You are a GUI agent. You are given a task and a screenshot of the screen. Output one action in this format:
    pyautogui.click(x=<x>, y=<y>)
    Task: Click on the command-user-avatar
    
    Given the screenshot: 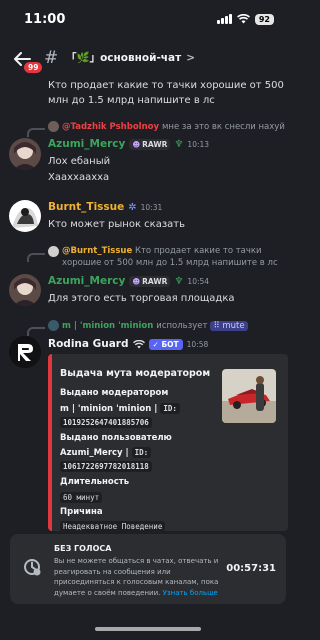 What is the action you would take?
    pyautogui.click(x=53, y=325)
    